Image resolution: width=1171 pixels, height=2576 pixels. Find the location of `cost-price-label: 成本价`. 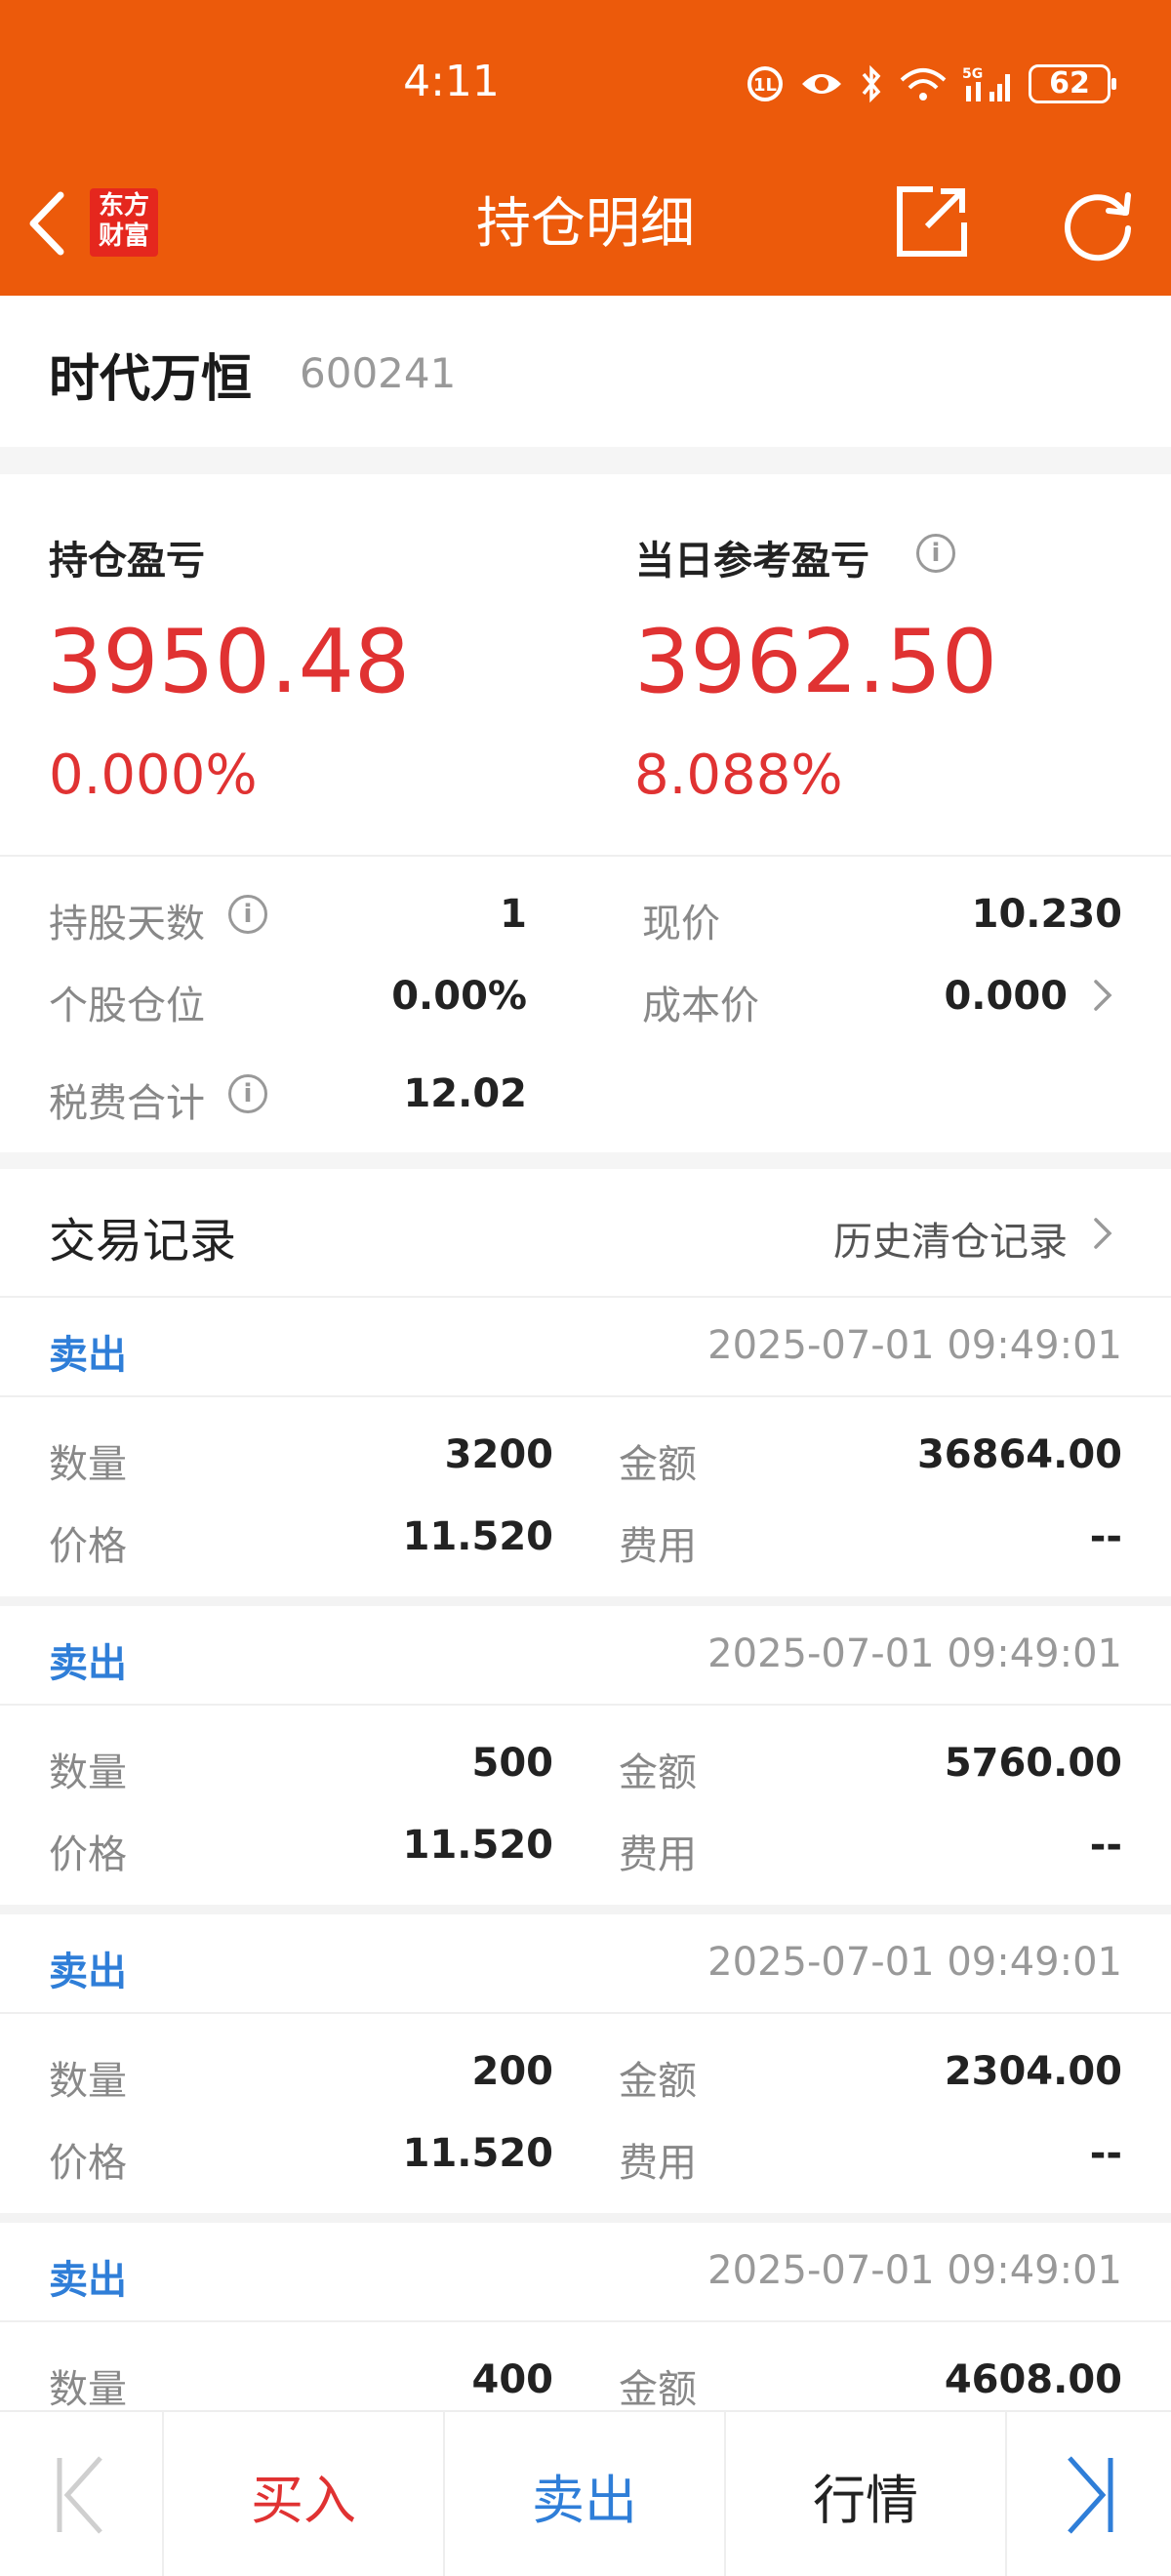

cost-price-label: 成本价 is located at coordinates (700, 1002).